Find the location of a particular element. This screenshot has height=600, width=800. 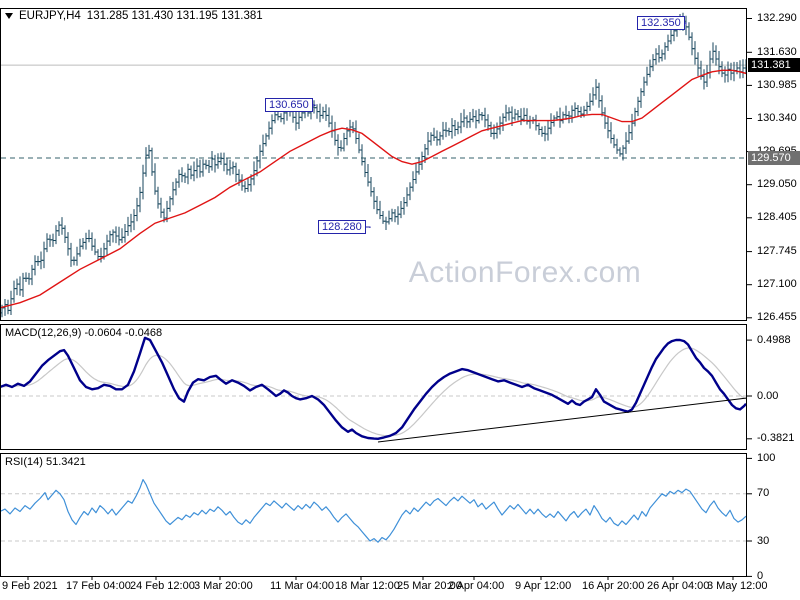

time-tick-label: 9 Feb 2021 is located at coordinates (30, 586).